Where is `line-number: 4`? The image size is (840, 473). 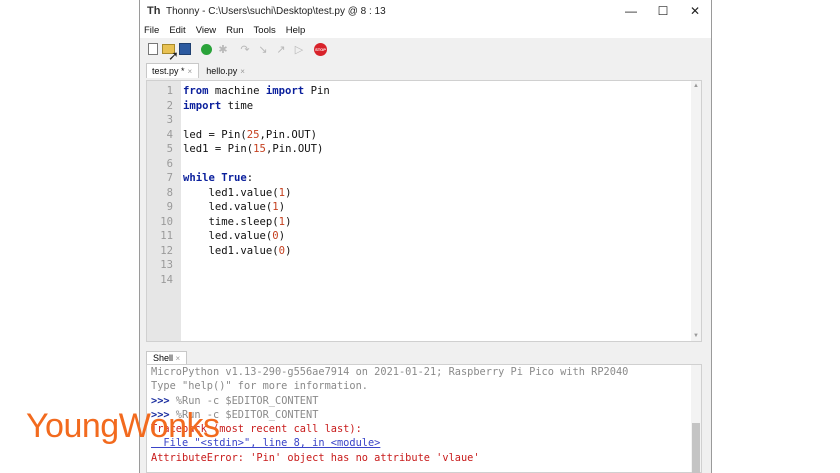
line-number: 4 is located at coordinates (169, 134).